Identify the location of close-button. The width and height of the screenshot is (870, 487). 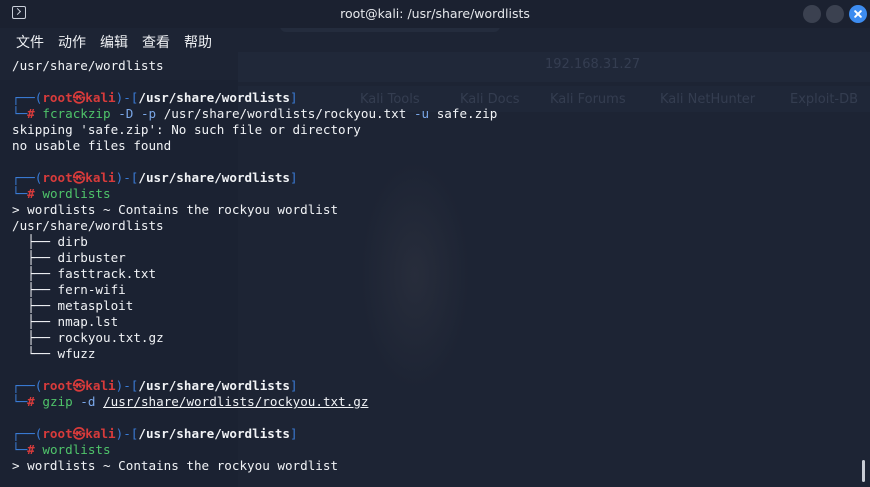
(858, 14).